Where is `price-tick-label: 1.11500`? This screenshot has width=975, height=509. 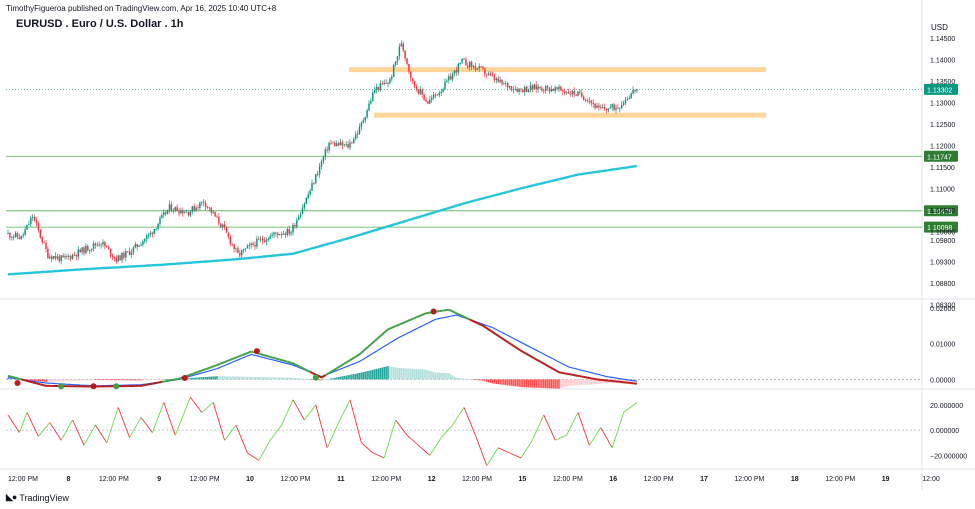 price-tick-label: 1.11500 is located at coordinates (942, 168).